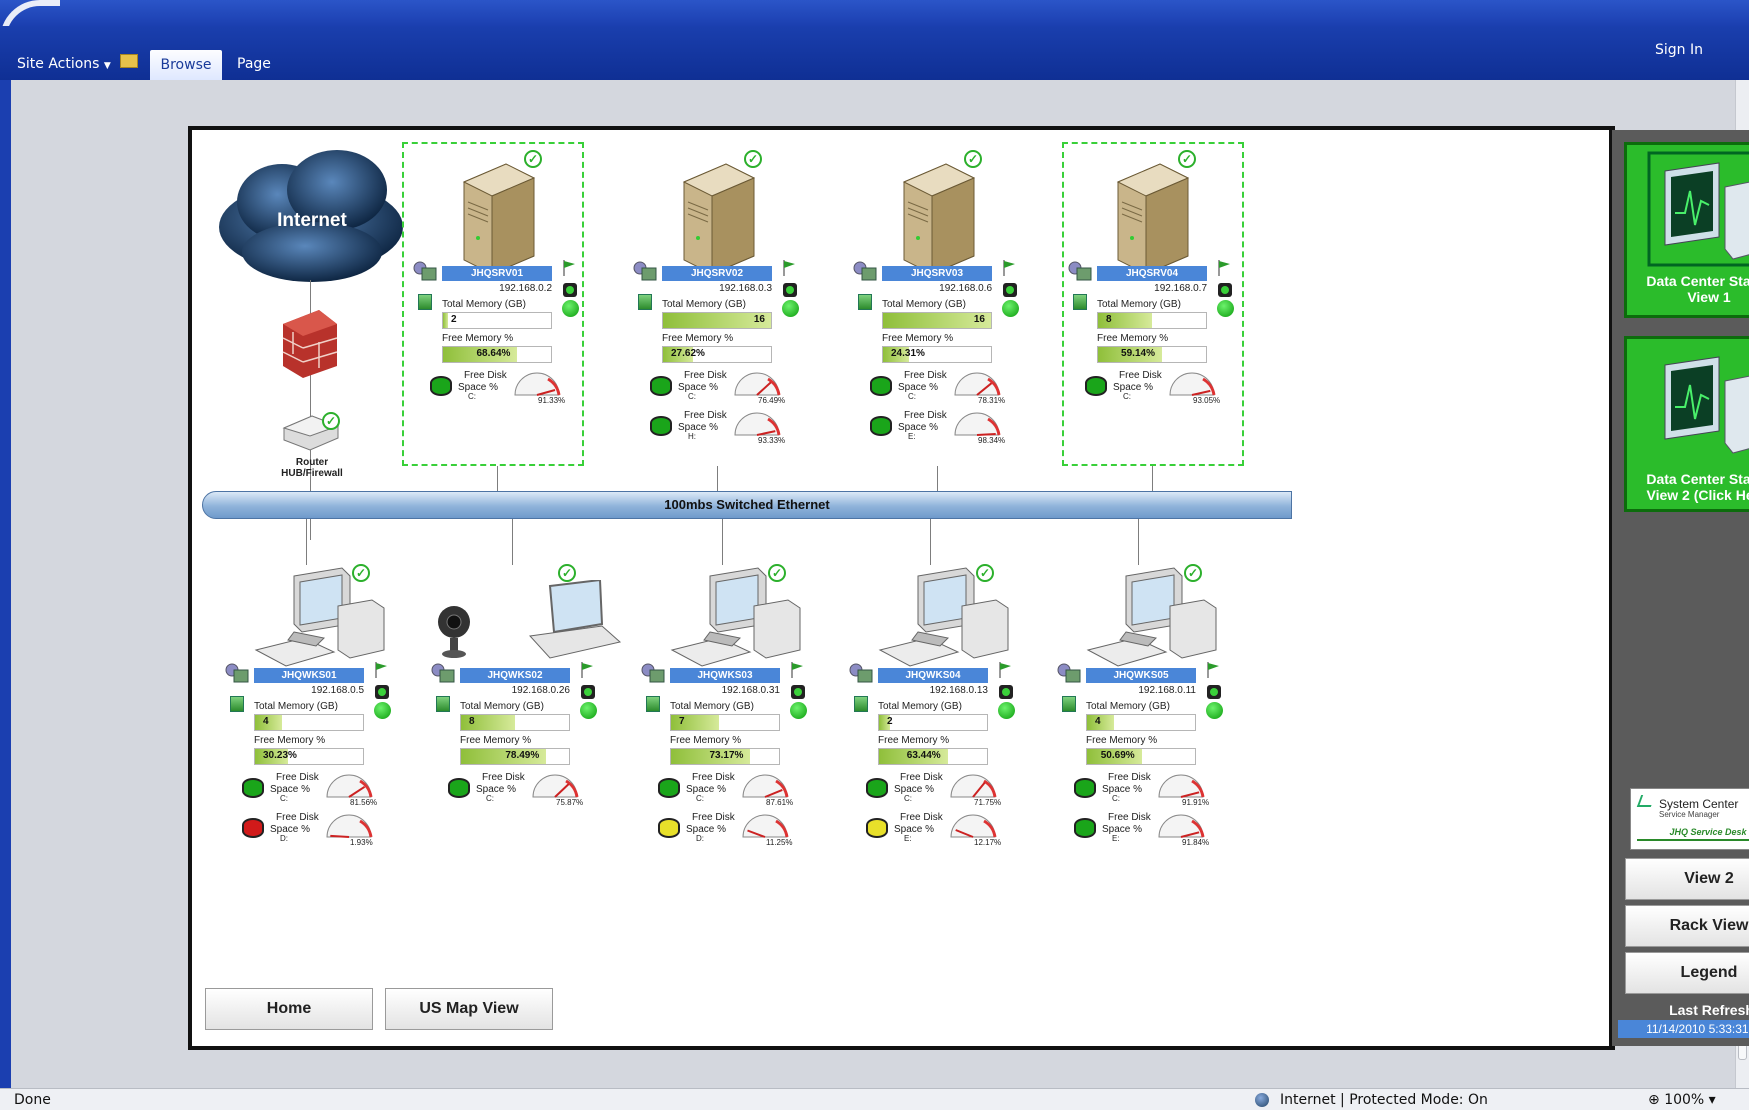 This screenshot has width=1749, height=1110. I want to click on security-zone-text: Internet | Protected Mode: On, so click(1384, 1100).